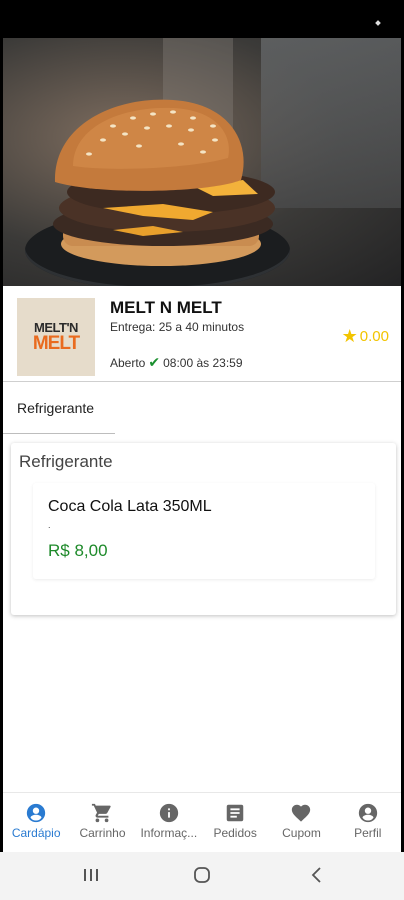  I want to click on rating-value: 0.00, so click(374, 336).